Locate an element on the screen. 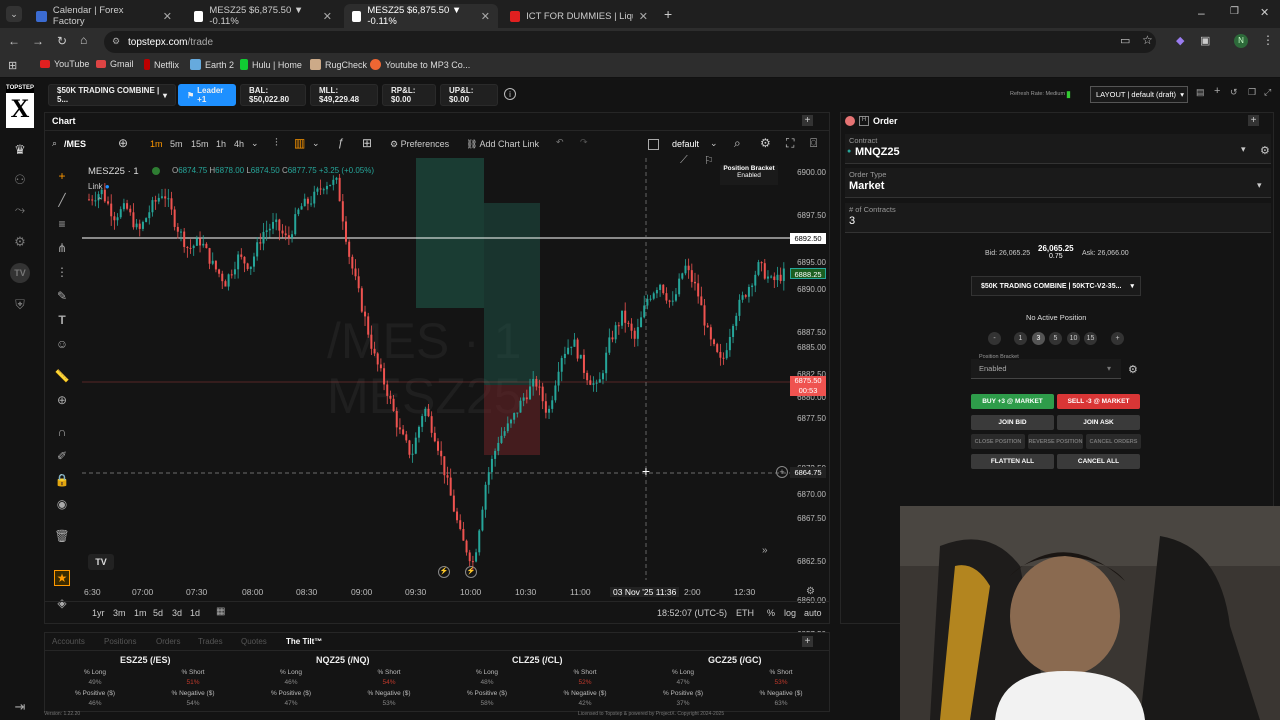 This screenshot has height=720, width=1280. redo-icon: ↷ is located at coordinates (584, 142).